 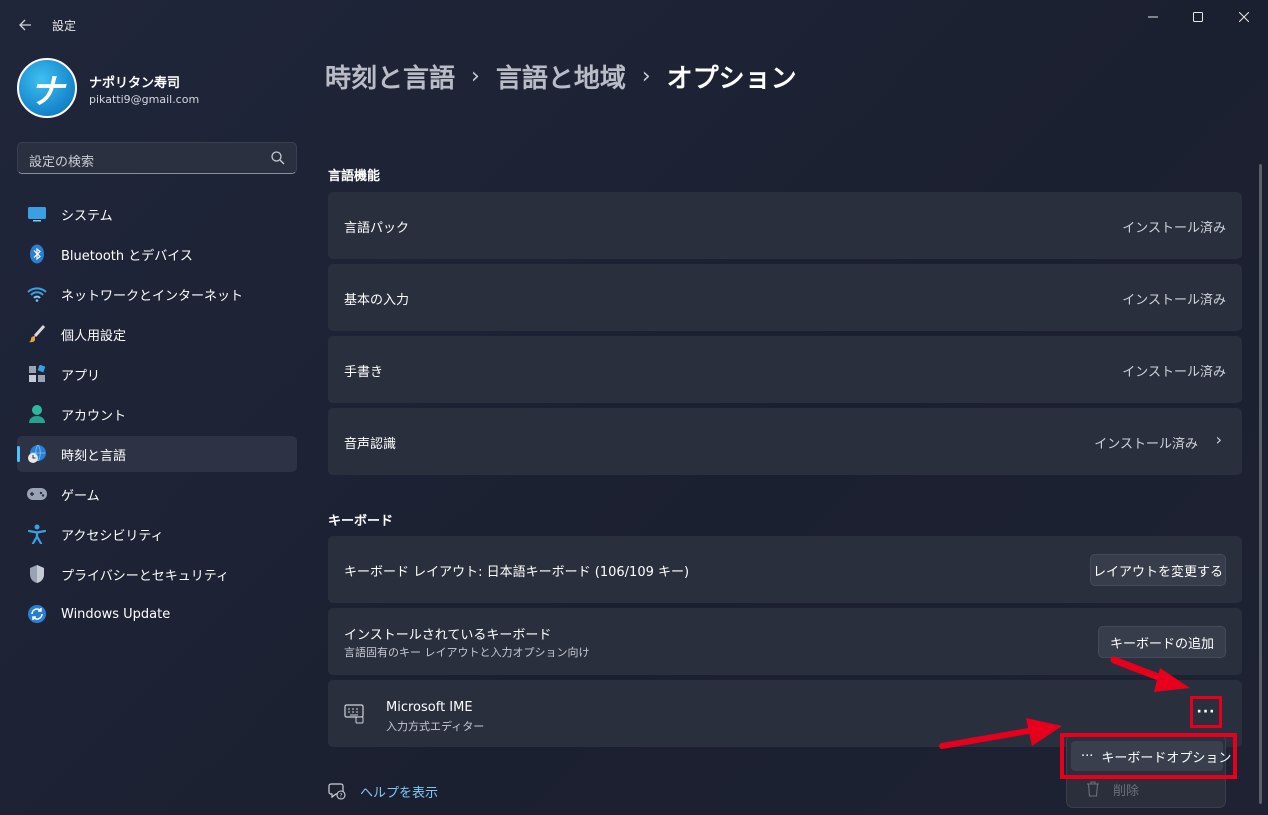 I want to click on menu-item-label: 削除, so click(x=1126, y=791).